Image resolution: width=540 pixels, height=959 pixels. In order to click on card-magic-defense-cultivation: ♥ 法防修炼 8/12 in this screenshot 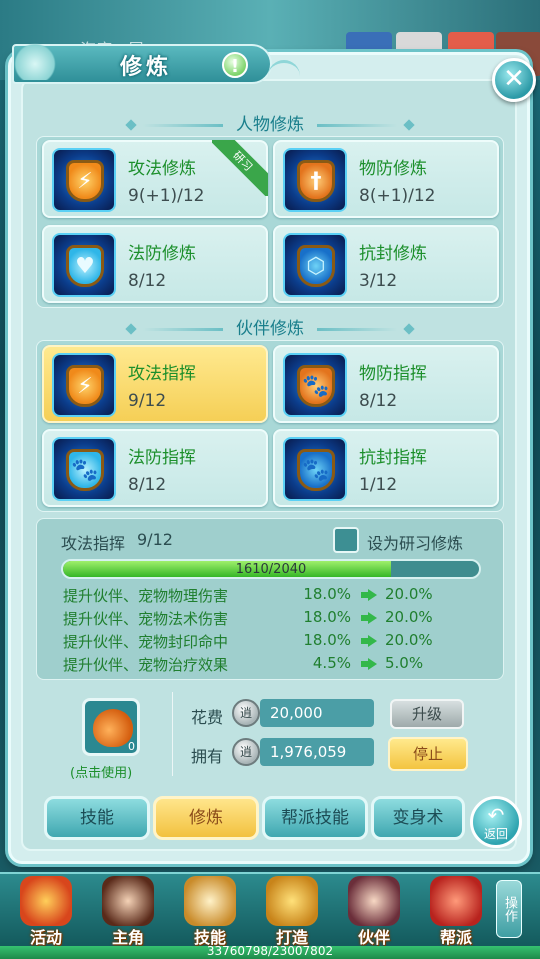, I will do `click(155, 264)`.